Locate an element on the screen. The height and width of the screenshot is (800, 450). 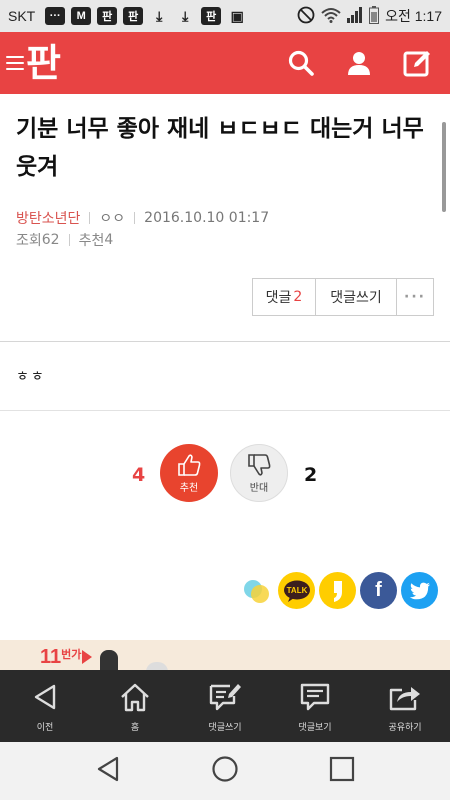
views-count: 62 is located at coordinates (50, 240).